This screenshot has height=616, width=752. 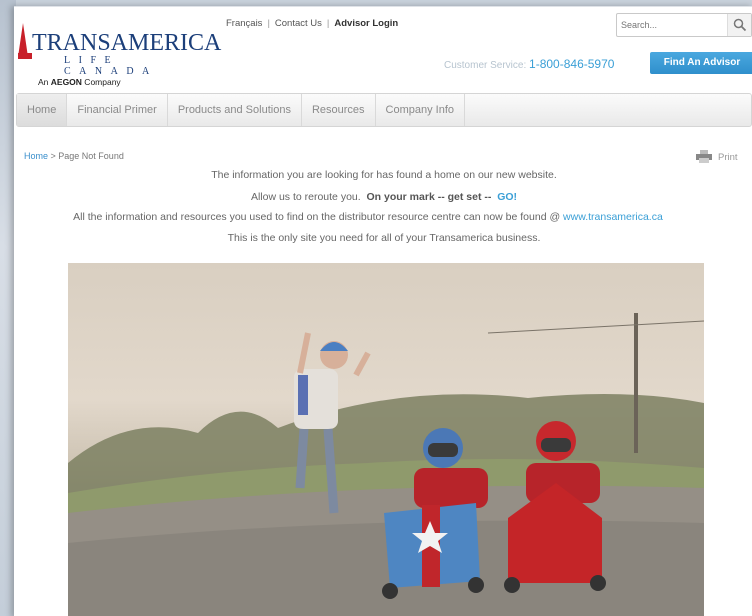 I want to click on breadcrumb-home-link: Home, so click(x=36, y=156).